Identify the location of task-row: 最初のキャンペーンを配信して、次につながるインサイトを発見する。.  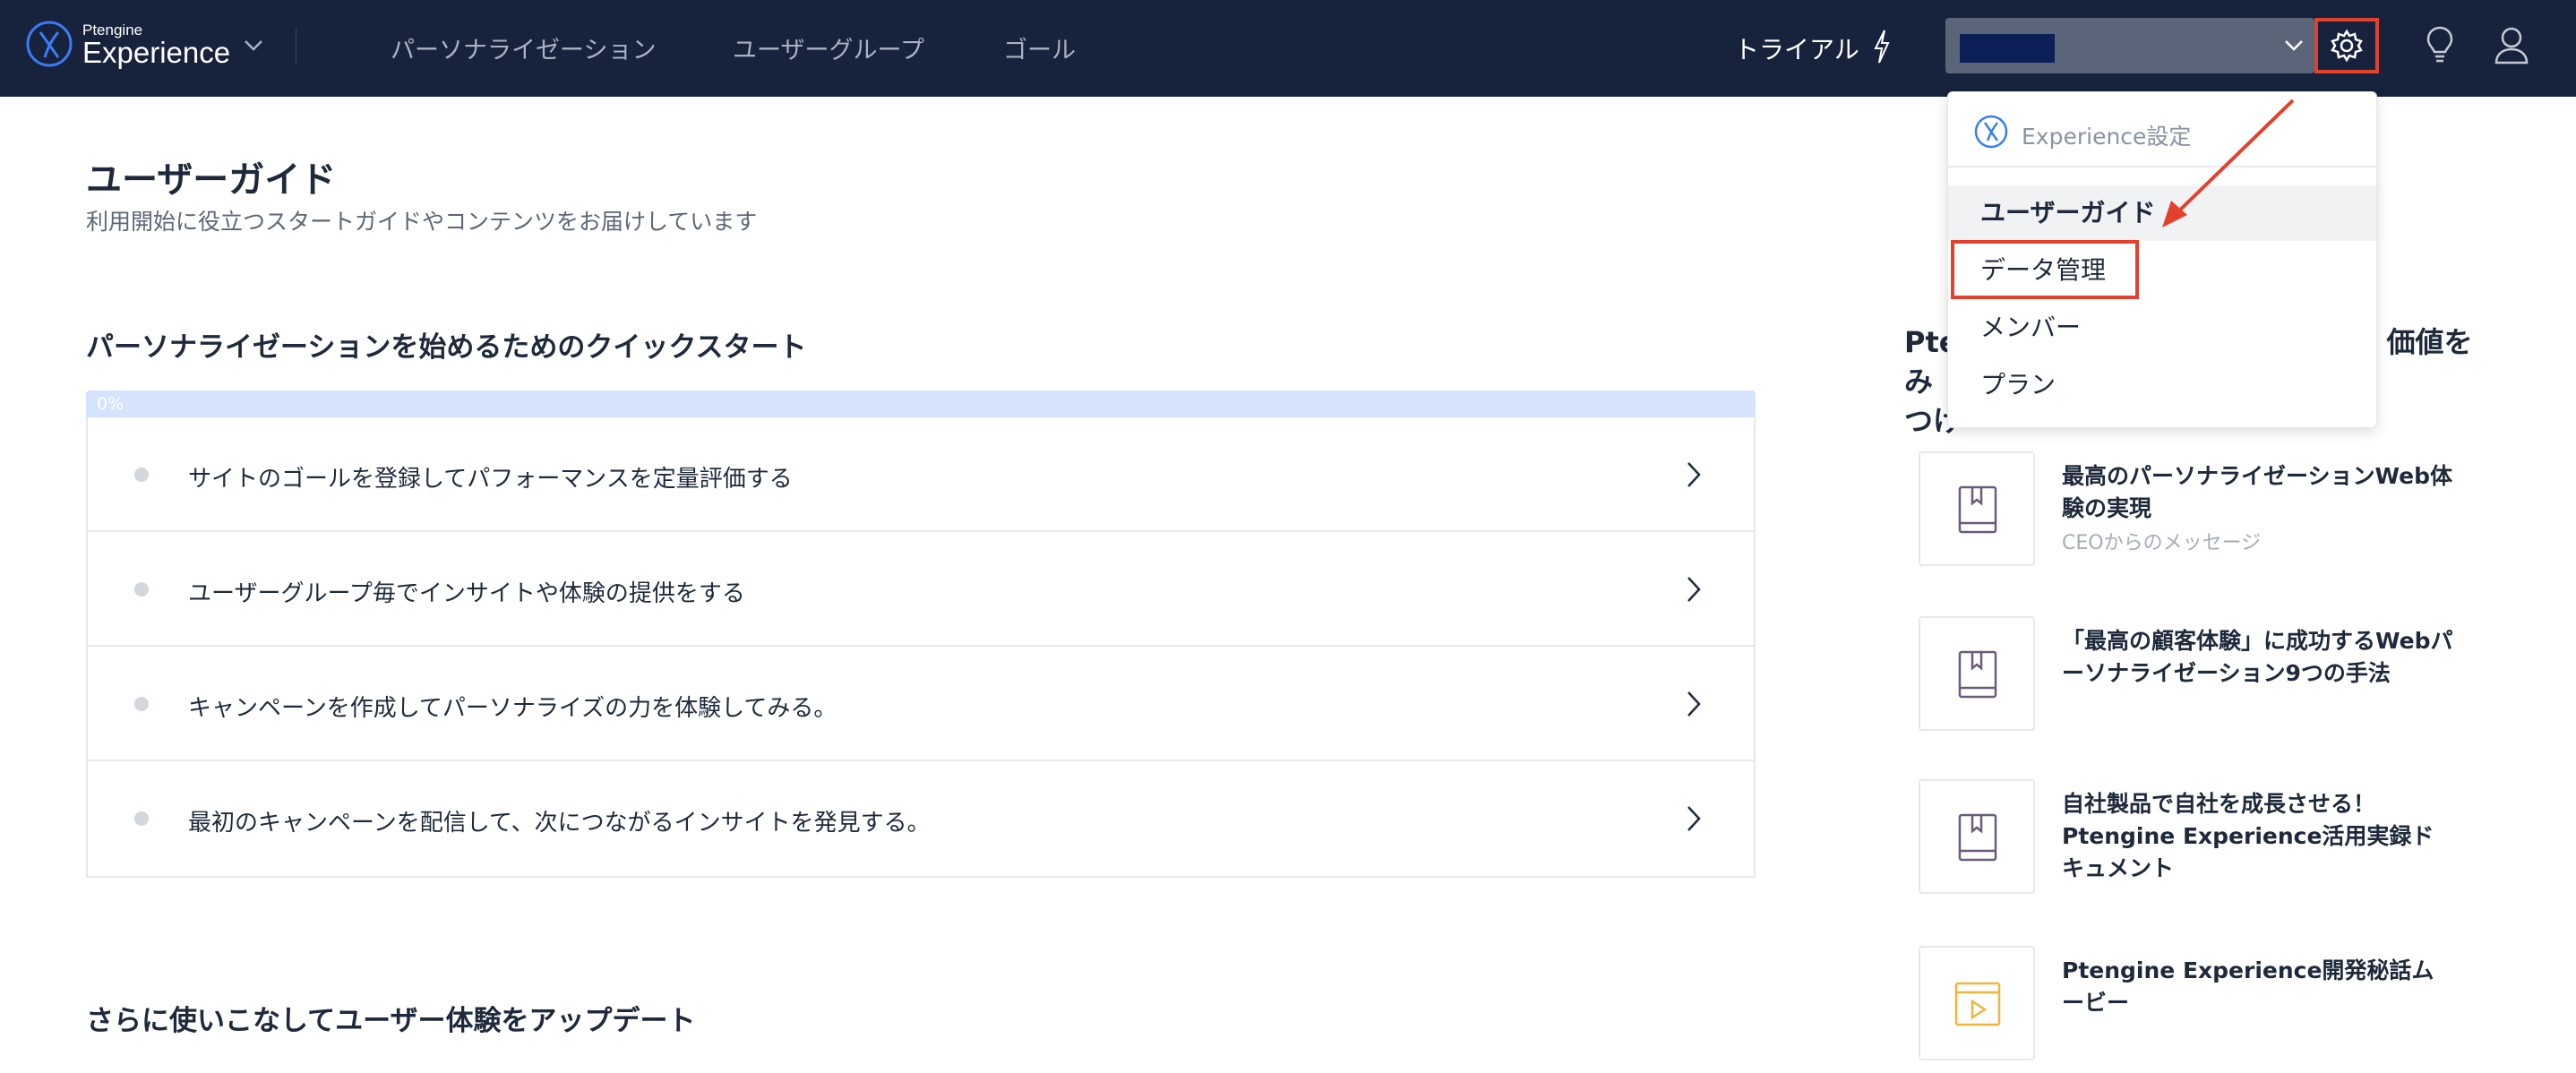
(921, 818).